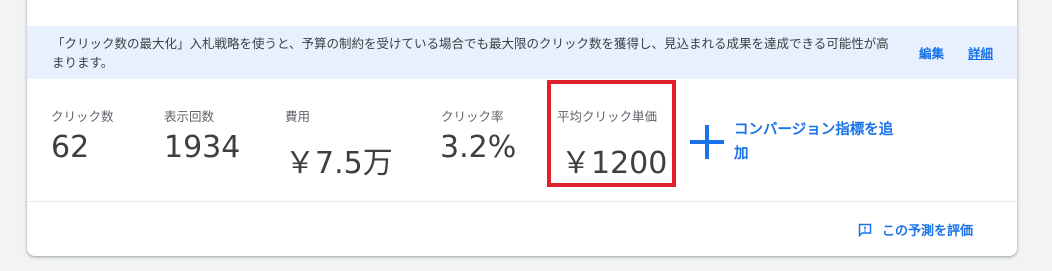 This screenshot has height=271, width=1052. What do you see at coordinates (472, 116) in the screenshot?
I see `metric-label-ctr: クリック率` at bounding box center [472, 116].